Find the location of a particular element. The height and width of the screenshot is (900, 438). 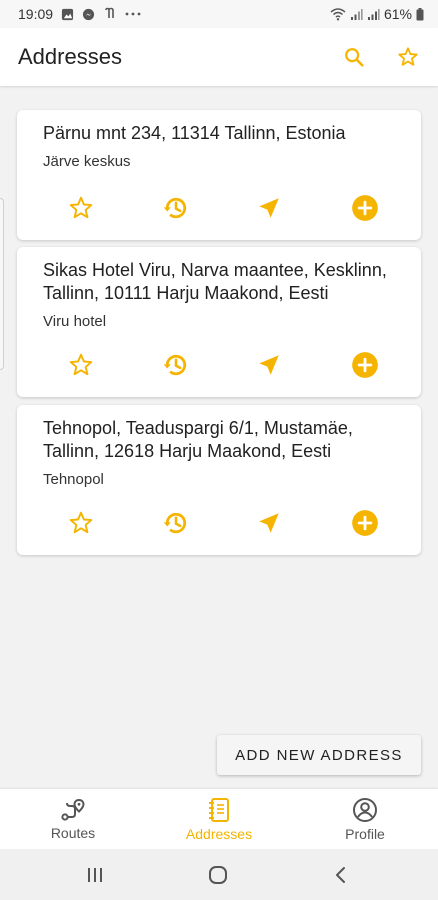

nav-label-profile: Profile is located at coordinates (365, 833).